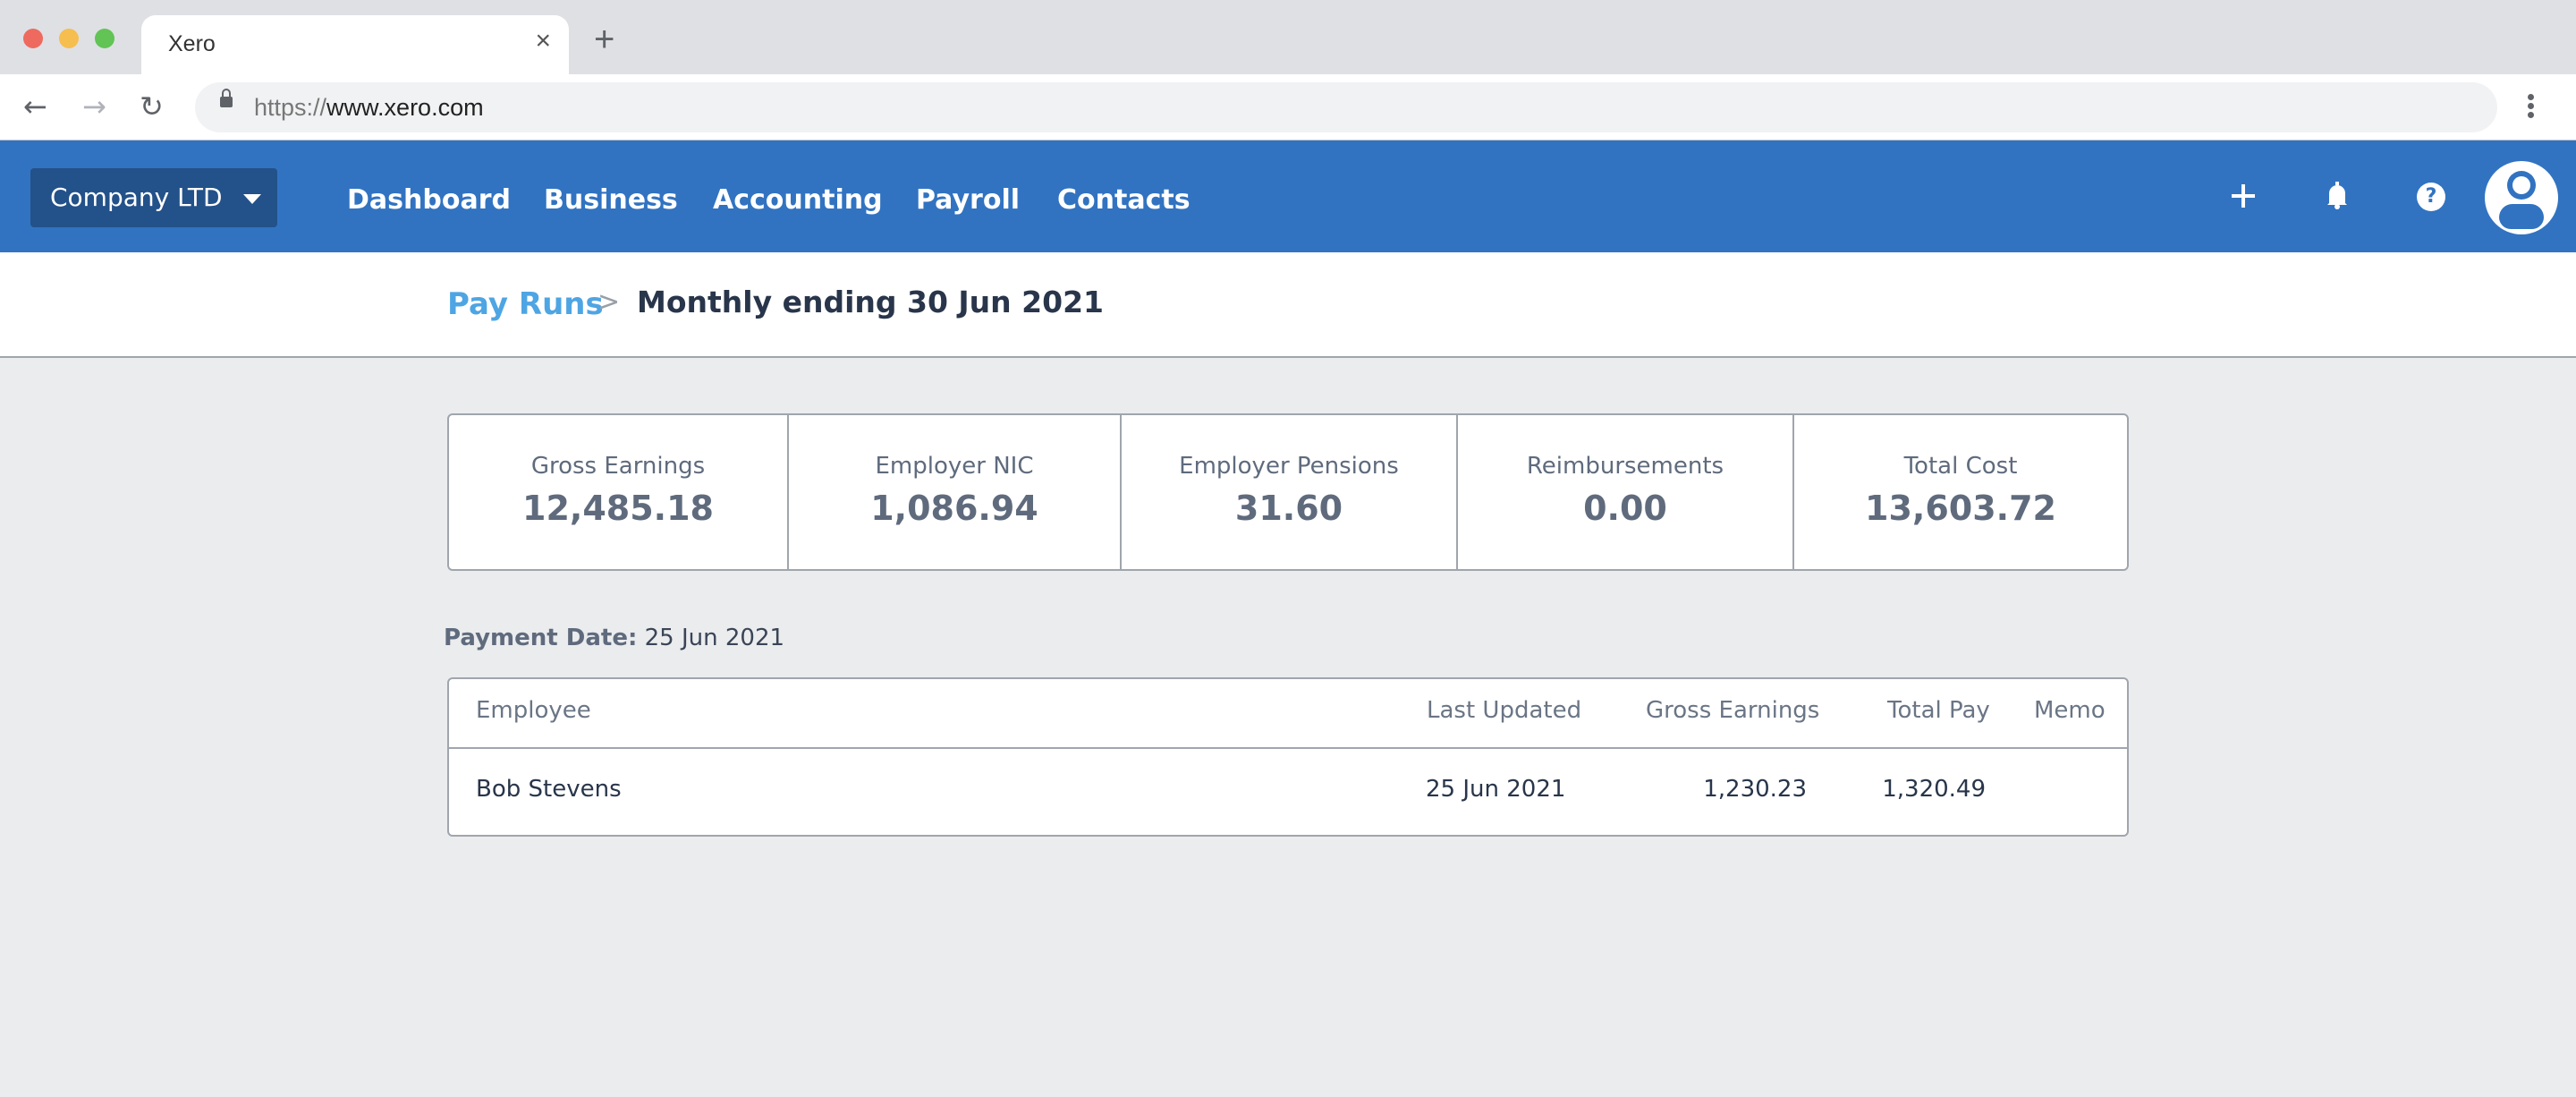 The image size is (2576, 1097). I want to click on summary-total-cost: Total Cost 13,603.72, so click(1960, 492).